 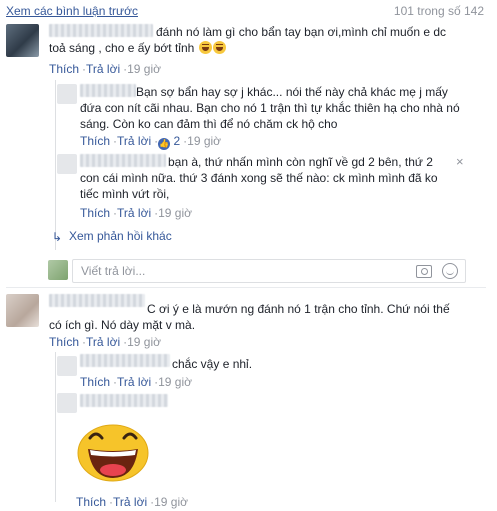 I want to click on close-icon: ×, so click(x=460, y=161).